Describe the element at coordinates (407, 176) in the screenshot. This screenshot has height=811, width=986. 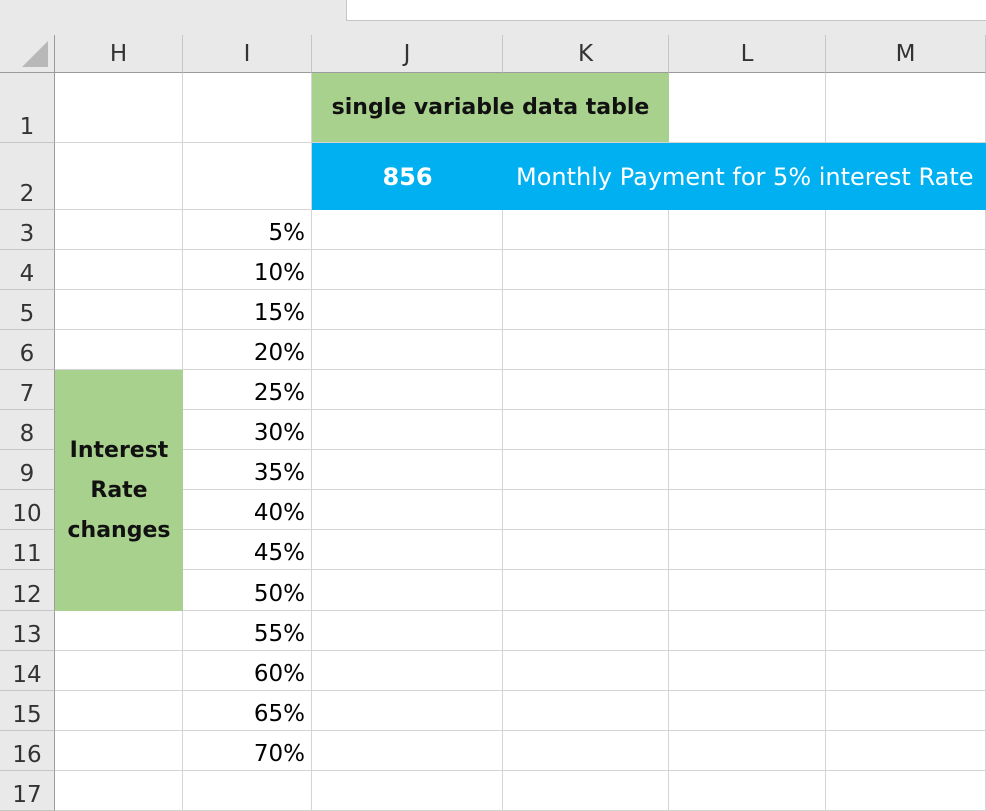
I see `cell-J2-payment-value: 856` at that location.